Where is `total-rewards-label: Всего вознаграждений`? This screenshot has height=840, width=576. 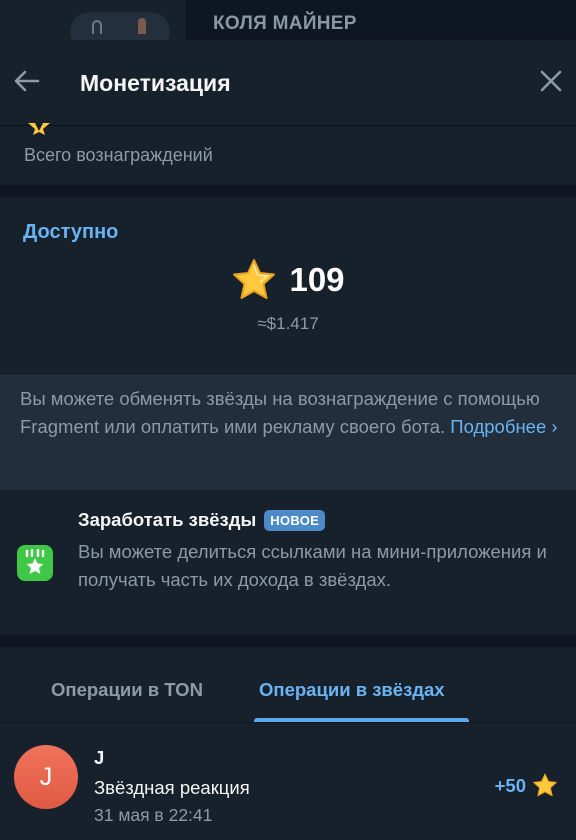 total-rewards-label: Всего вознаграждений is located at coordinates (118, 155).